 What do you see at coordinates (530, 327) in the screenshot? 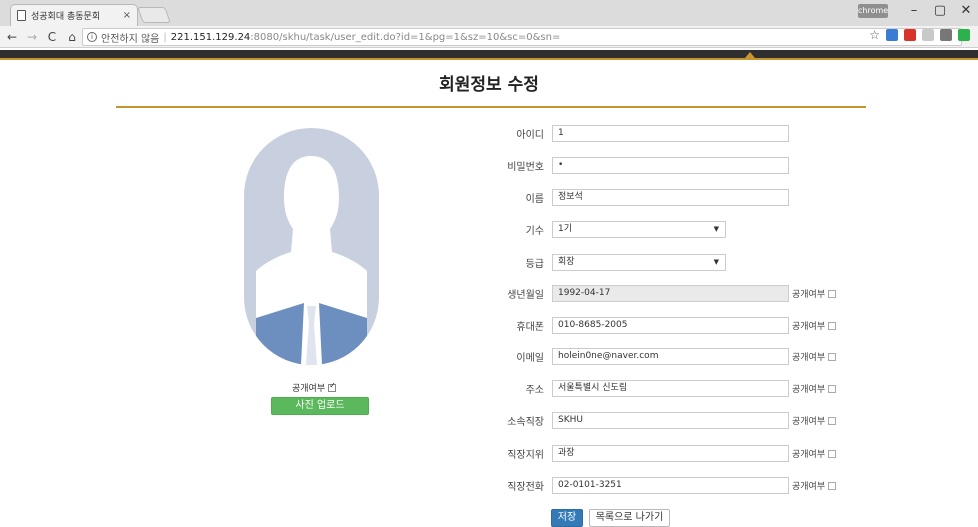
I see `phone-label: 휴대폰` at bounding box center [530, 327].